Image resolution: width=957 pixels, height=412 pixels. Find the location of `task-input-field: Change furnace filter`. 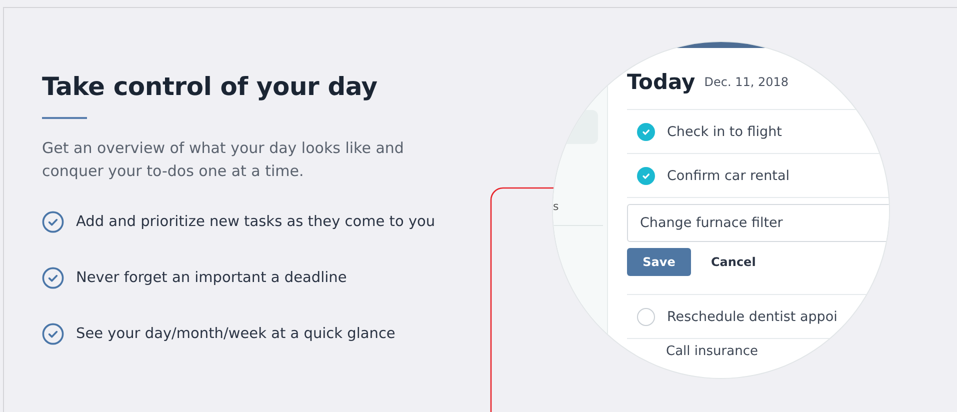

task-input-field: Change furnace filter is located at coordinates (758, 223).